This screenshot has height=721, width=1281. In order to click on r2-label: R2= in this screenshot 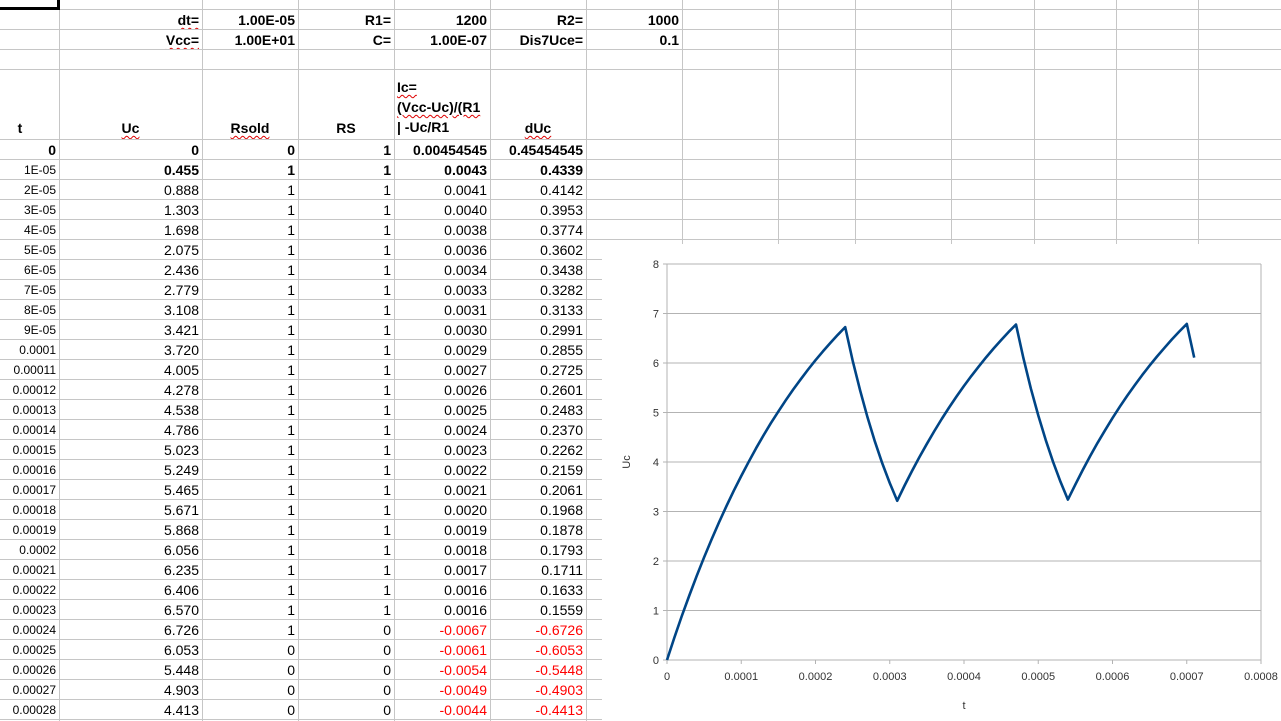, I will do `click(538, 19)`.